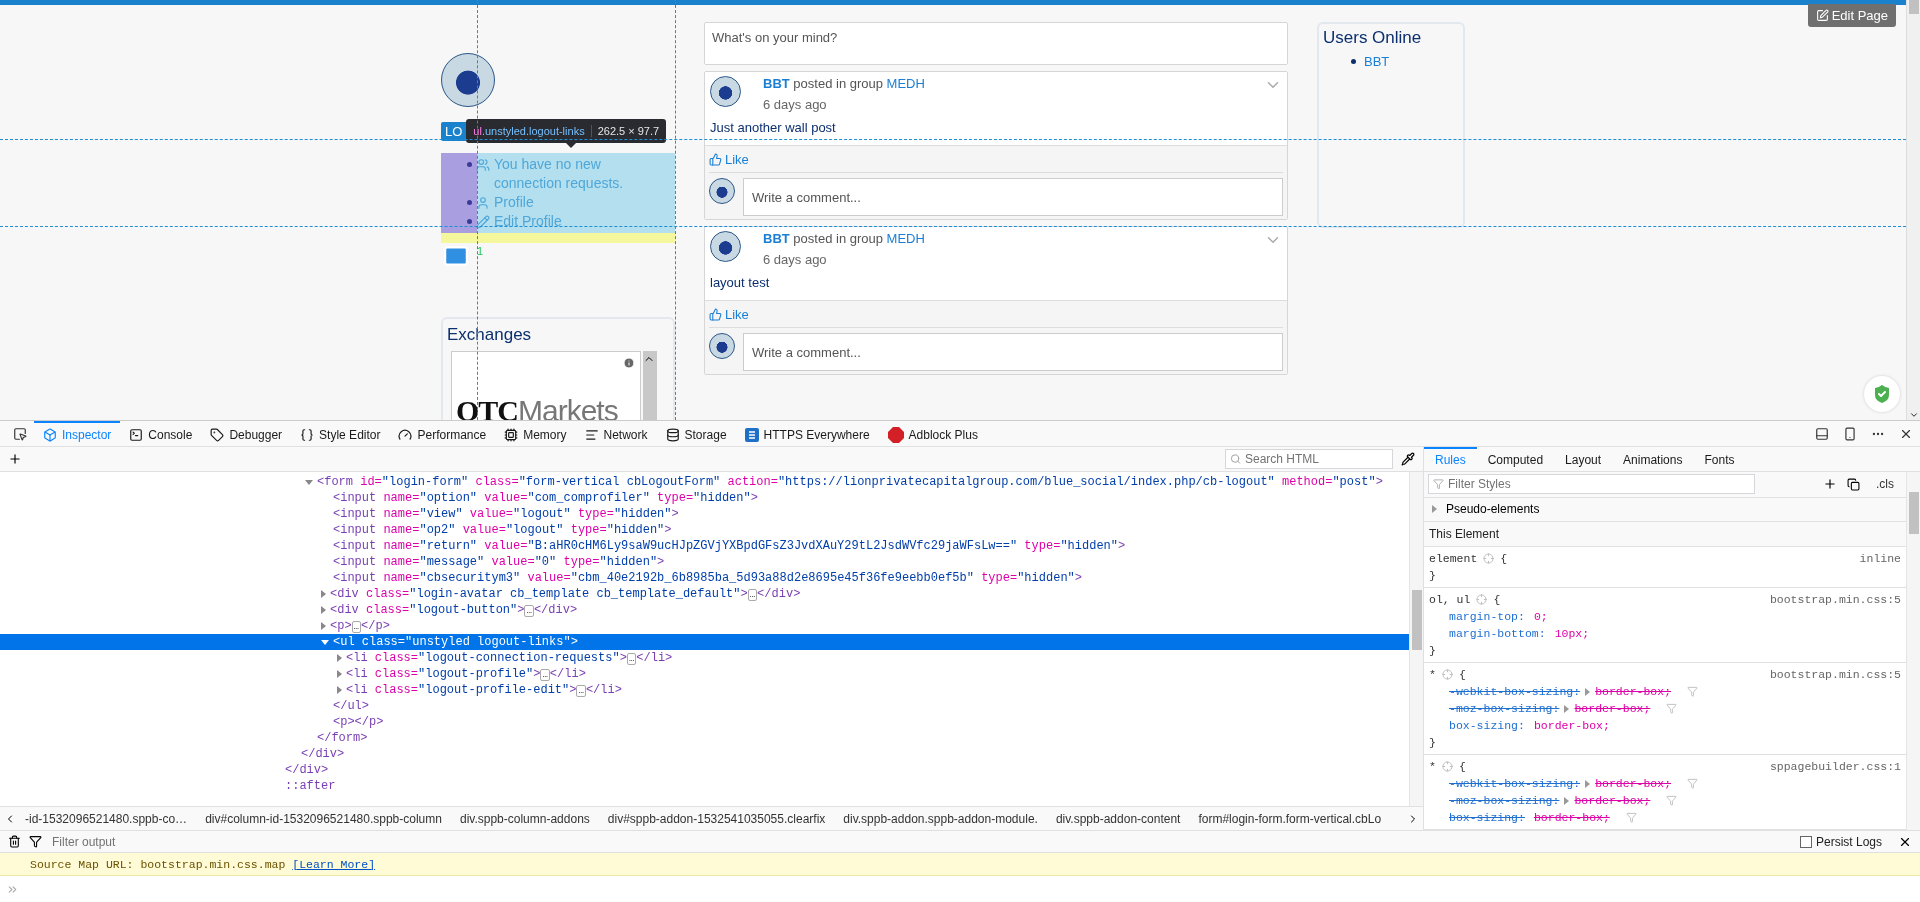  Describe the element at coordinates (1497, 633) in the screenshot. I see `css-property: margin-bottom:` at that location.